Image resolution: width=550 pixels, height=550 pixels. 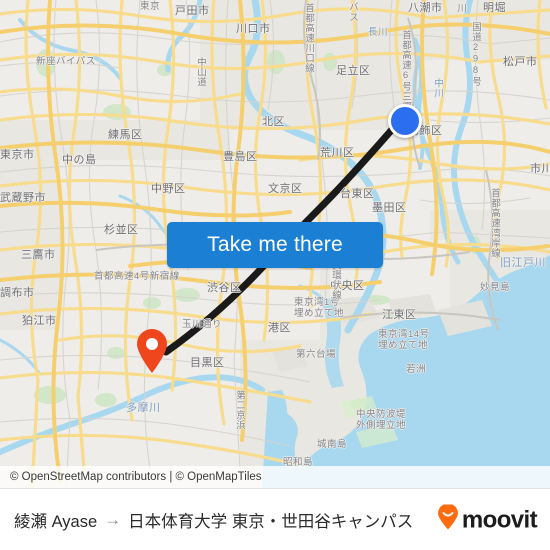 I want to click on moovit-wordmark: moovit, so click(x=499, y=519).